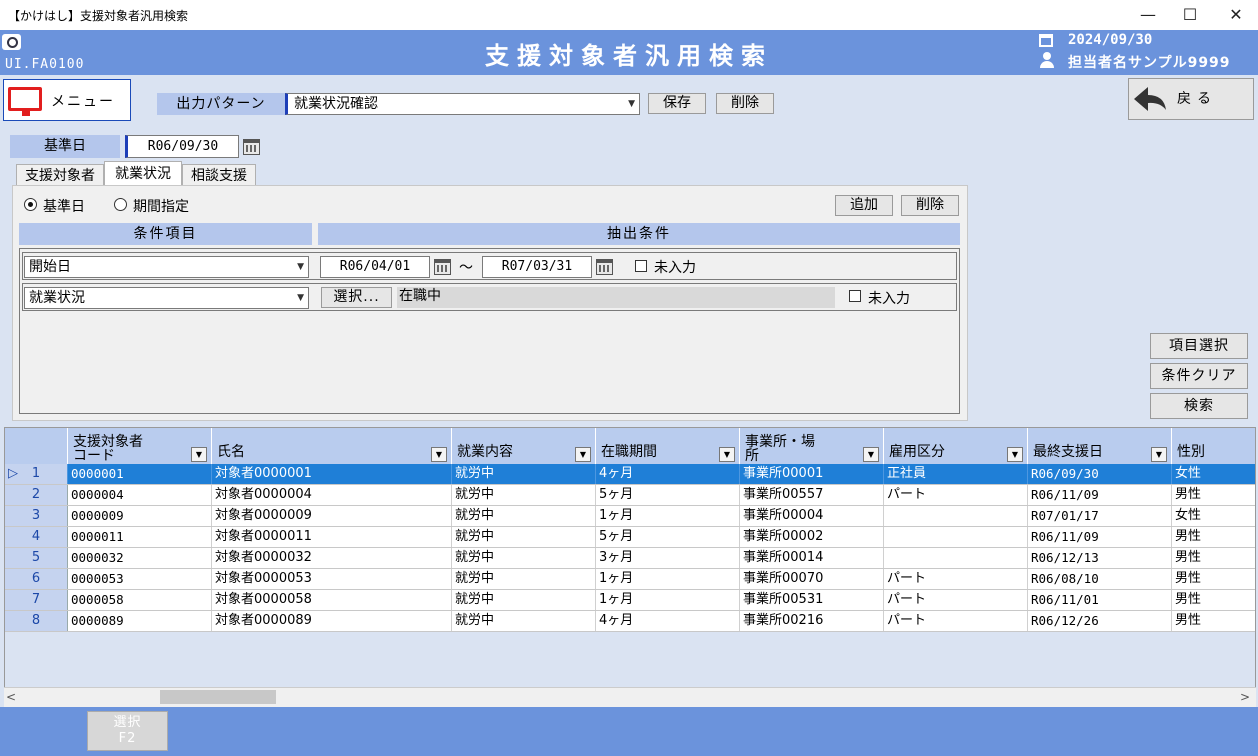 The width and height of the screenshot is (1258, 756). I want to click on employment-status-value: 在職中, so click(616, 297).